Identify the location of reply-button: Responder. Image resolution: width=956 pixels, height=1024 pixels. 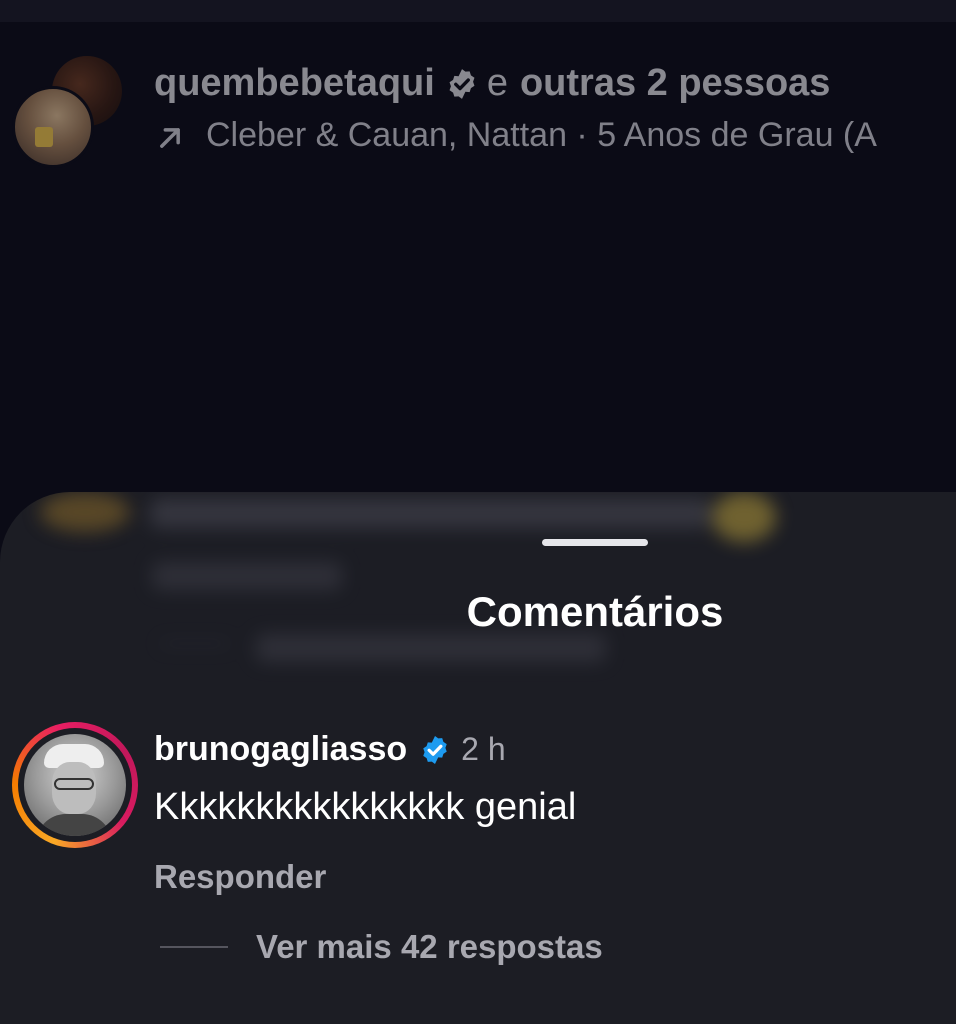
(240, 877).